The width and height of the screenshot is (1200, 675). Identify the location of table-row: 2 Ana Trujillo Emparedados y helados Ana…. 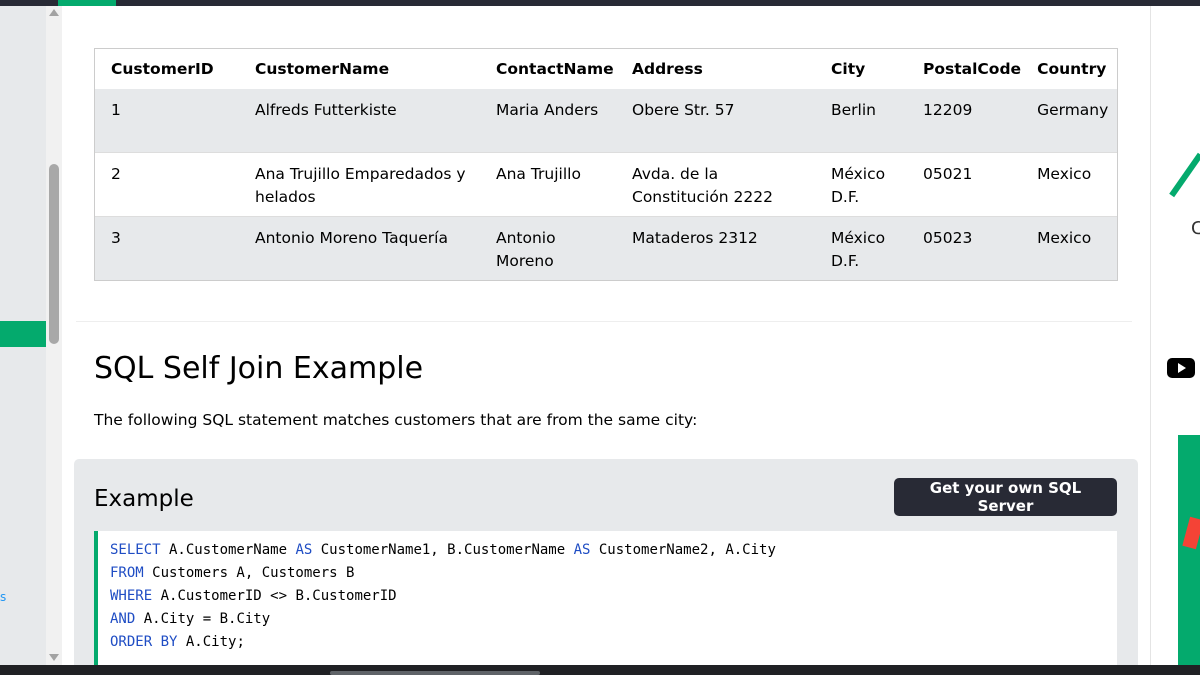
(606, 184).